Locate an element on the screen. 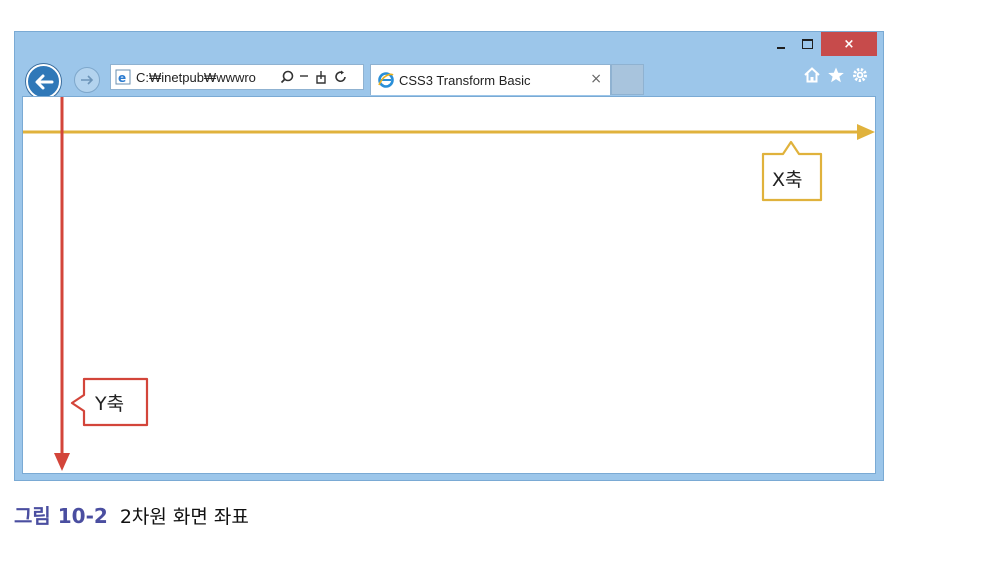 This screenshot has width=982, height=588. search-icon is located at coordinates (287, 77).